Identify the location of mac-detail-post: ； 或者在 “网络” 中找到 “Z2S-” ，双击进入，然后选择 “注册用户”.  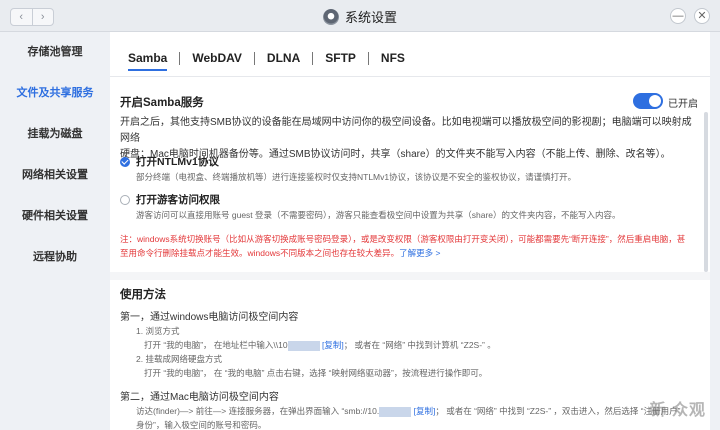
(558, 411).